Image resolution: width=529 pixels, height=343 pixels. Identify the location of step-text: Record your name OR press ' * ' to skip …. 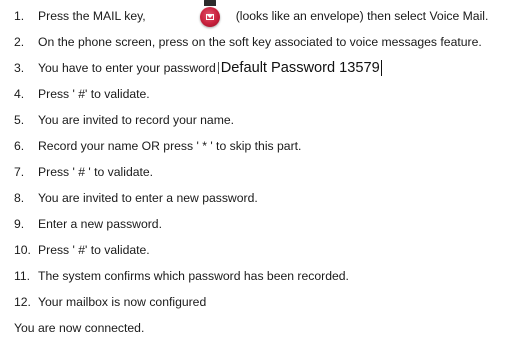
(170, 146).